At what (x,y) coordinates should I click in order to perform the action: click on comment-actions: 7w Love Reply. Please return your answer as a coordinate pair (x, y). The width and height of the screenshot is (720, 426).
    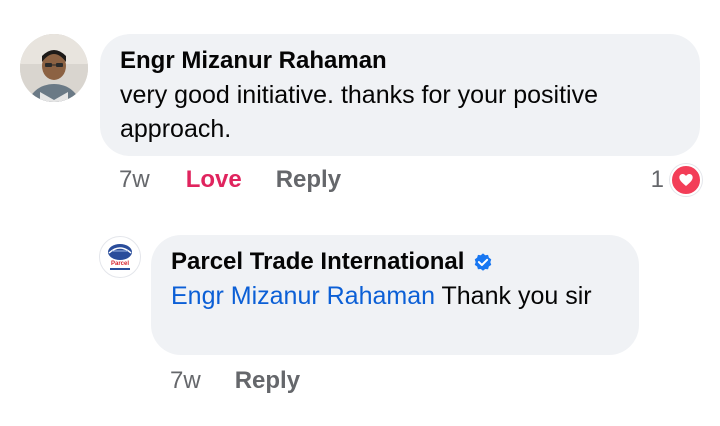
    Looking at the image, I should click on (230, 180).